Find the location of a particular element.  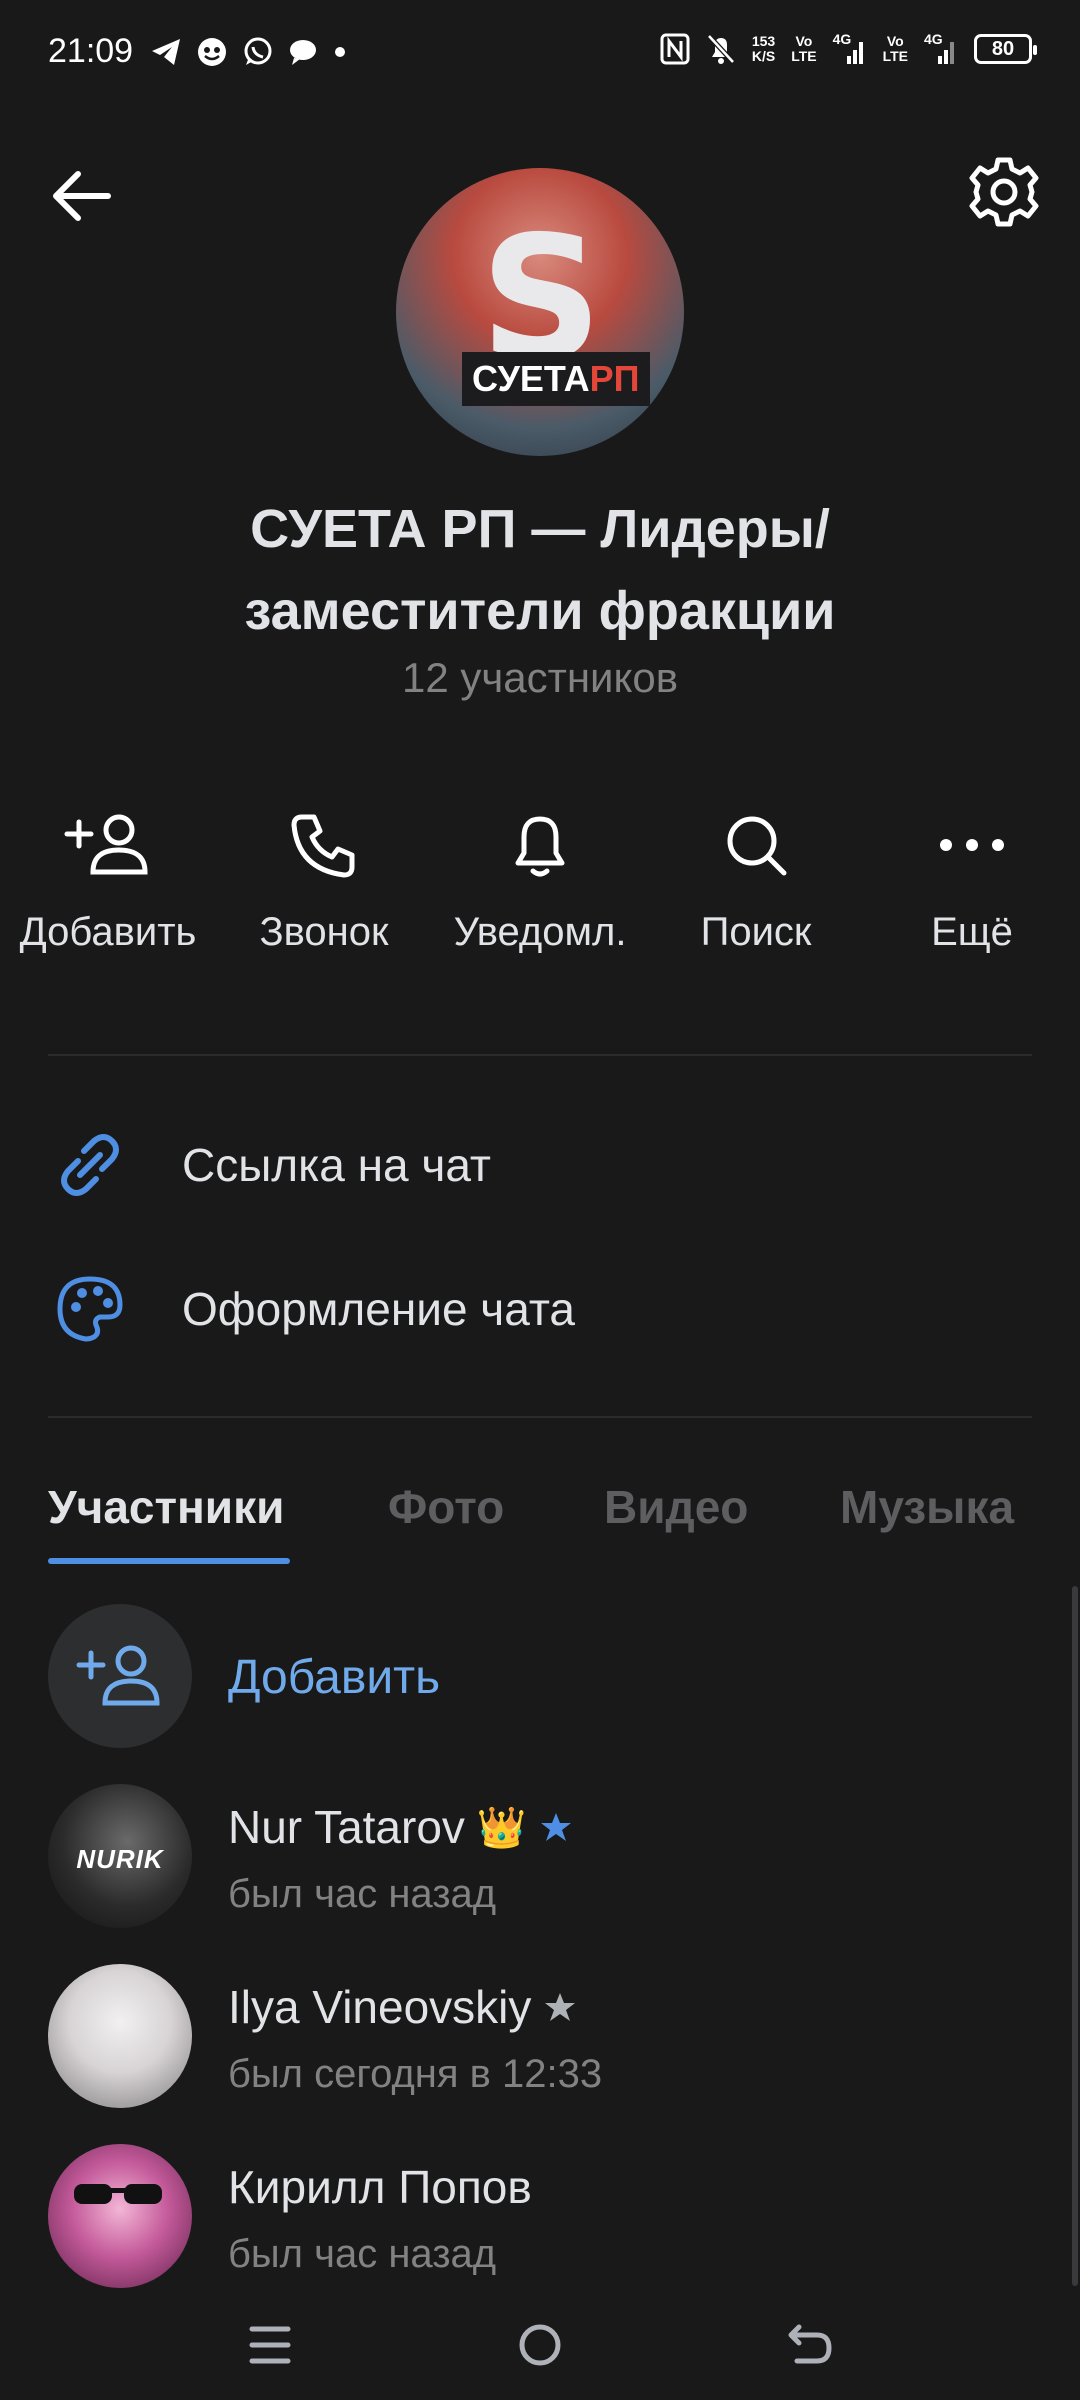

group-avatar: S СУЕТАРП is located at coordinates (540, 312).